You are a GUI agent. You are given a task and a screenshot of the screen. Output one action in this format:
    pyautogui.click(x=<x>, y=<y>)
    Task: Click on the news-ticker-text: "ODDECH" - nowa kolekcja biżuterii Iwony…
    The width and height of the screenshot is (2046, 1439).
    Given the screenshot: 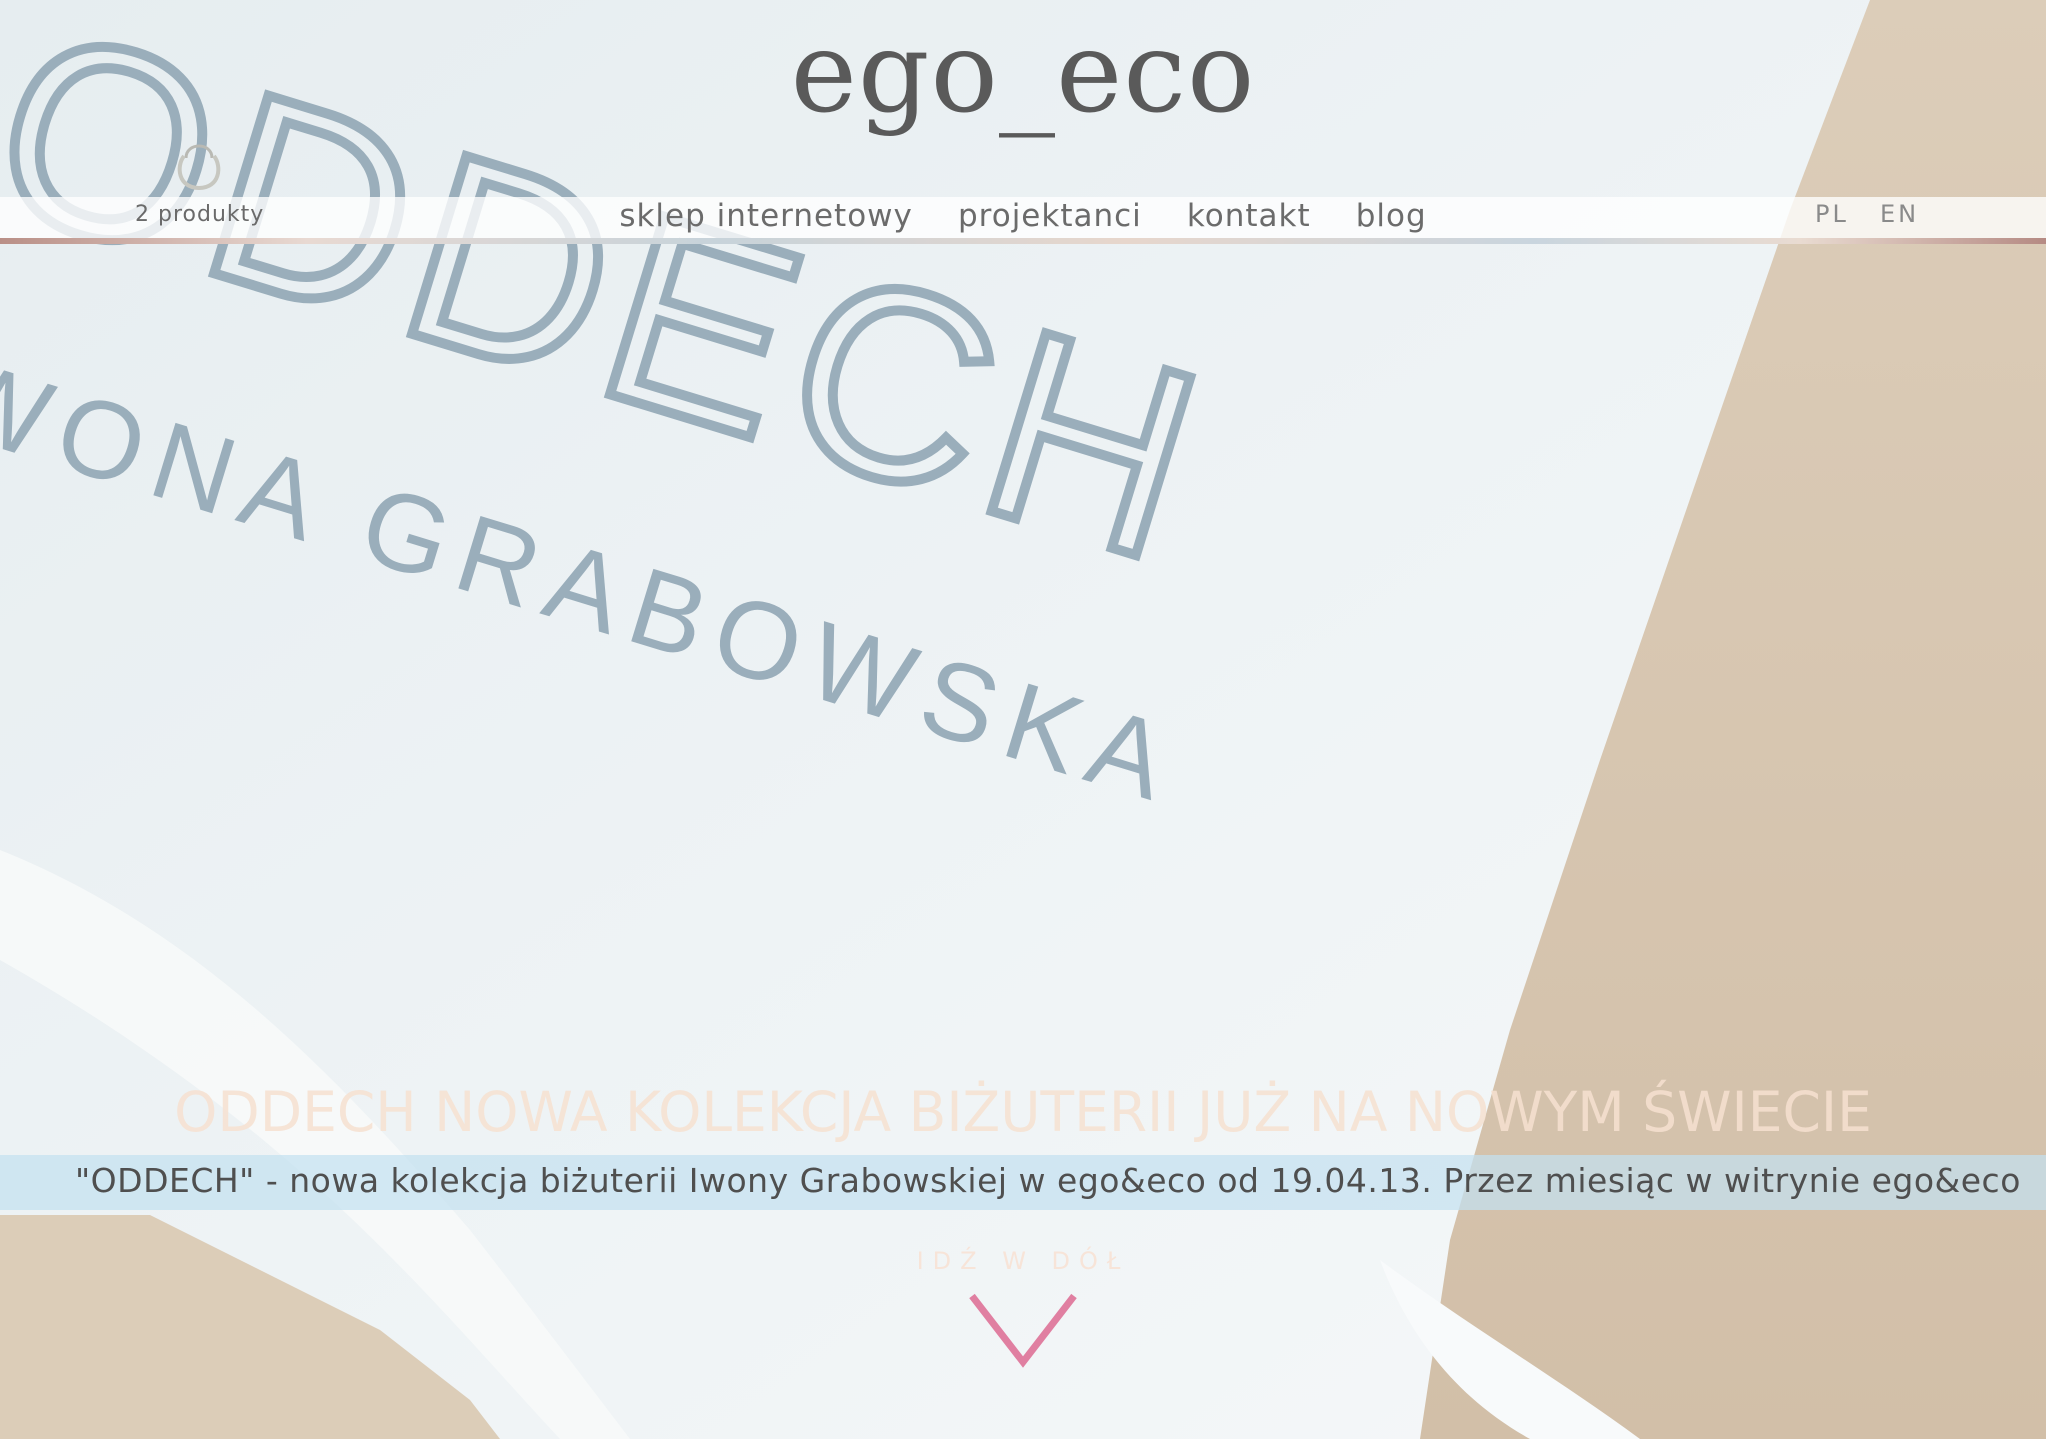 What is the action you would take?
    pyautogui.click(x=1048, y=1180)
    